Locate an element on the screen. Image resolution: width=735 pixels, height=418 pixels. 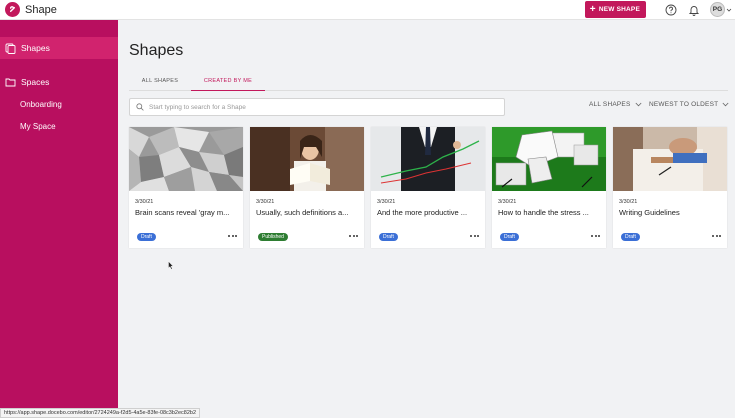
search-box is located at coordinates (317, 107).